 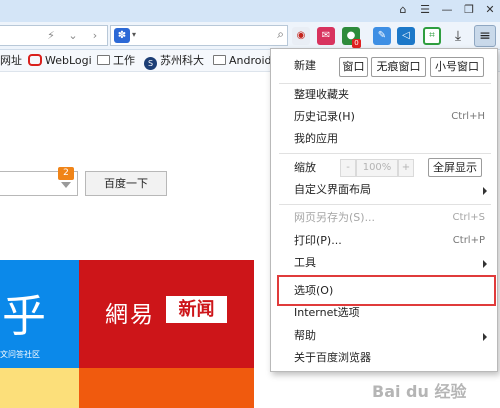 I want to click on bookmark-item: 网址, so click(x=11, y=61).